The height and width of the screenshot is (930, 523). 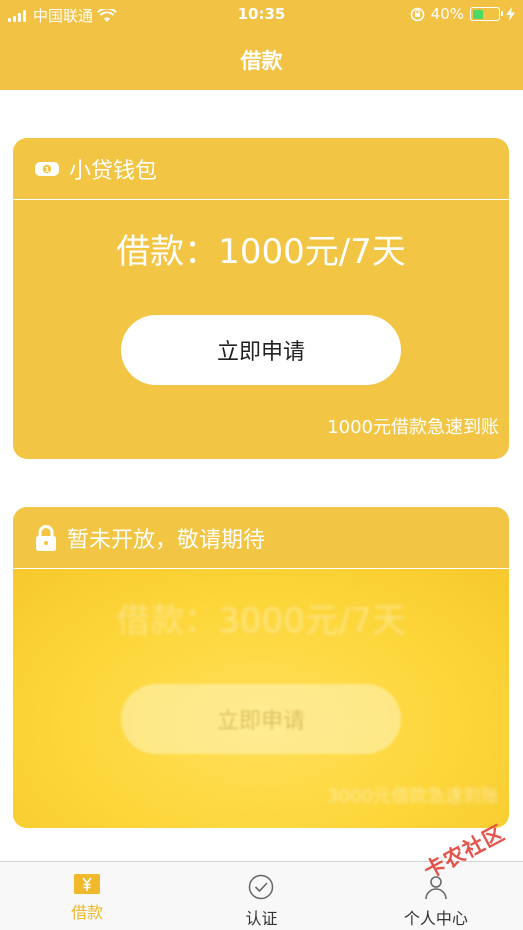 What do you see at coordinates (261, 61) in the screenshot?
I see `page-title: 借款` at bounding box center [261, 61].